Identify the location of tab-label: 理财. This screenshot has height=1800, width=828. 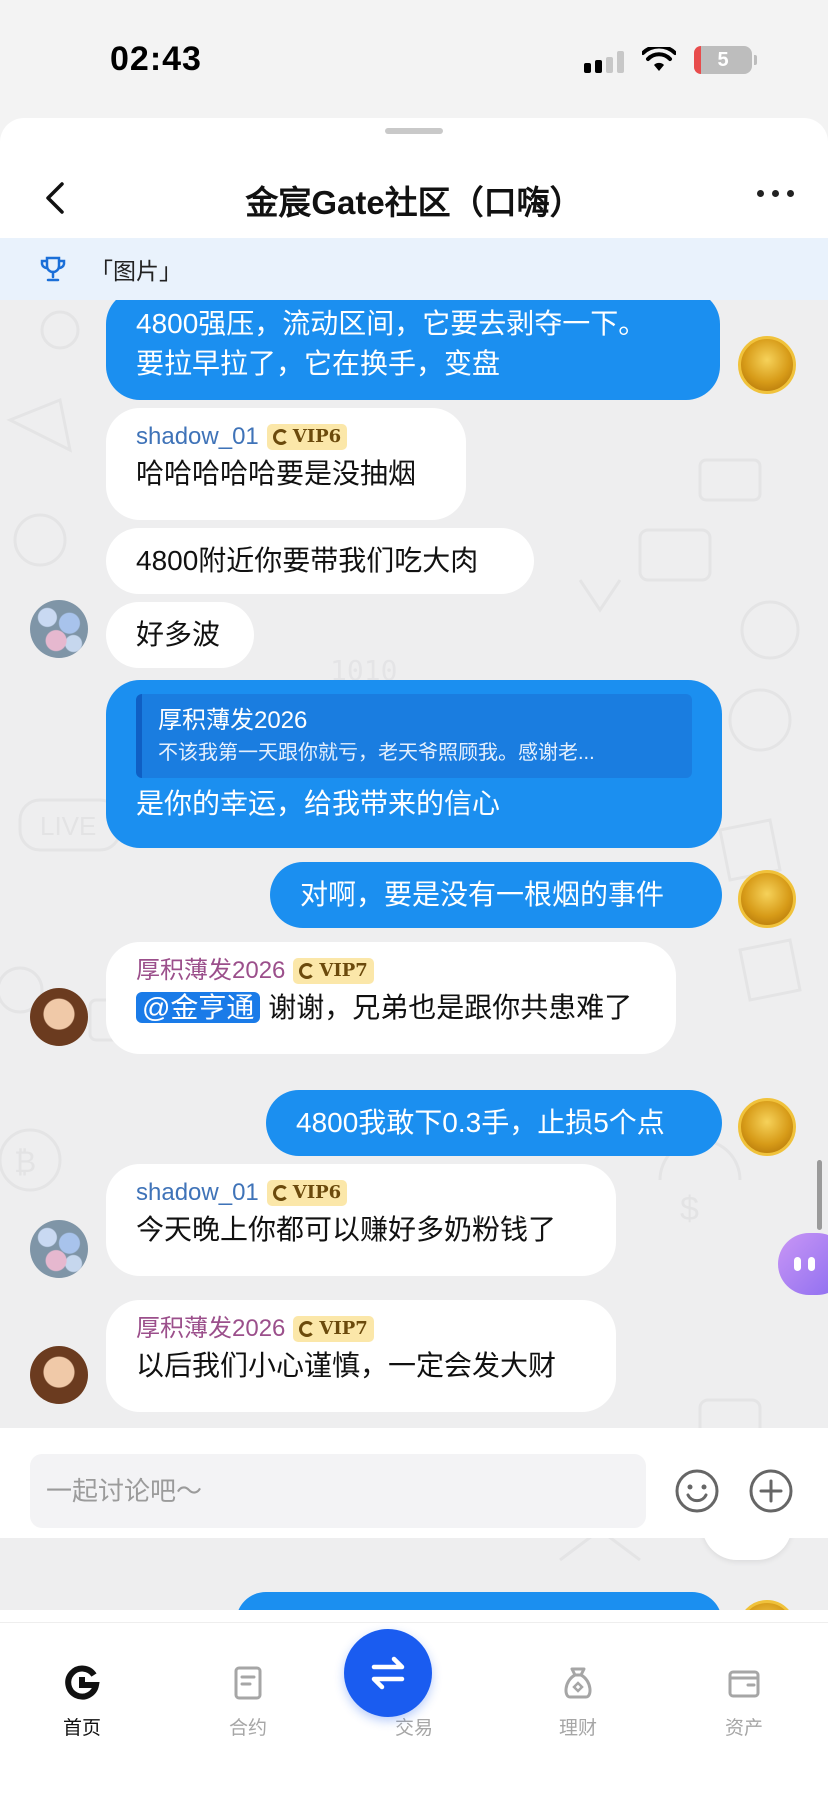
(577, 1728).